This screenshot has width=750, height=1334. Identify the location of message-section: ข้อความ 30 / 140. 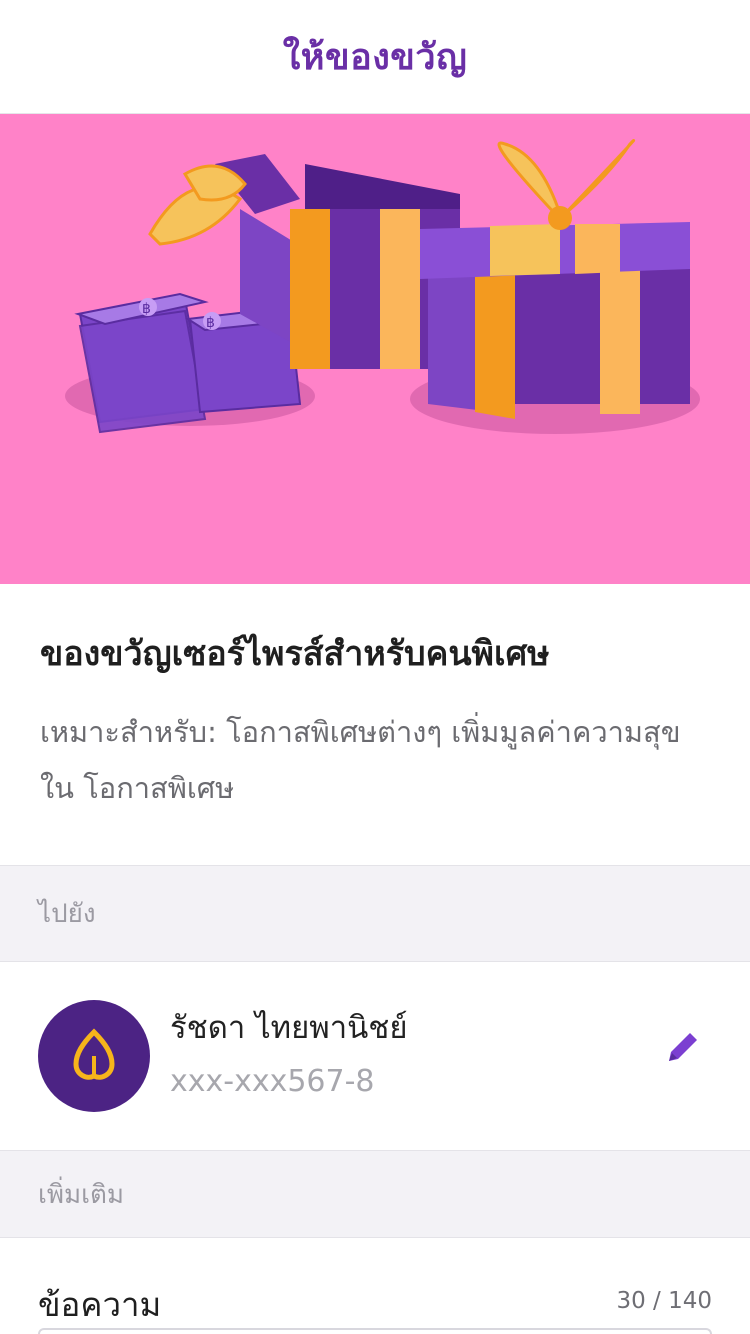
(375, 1286).